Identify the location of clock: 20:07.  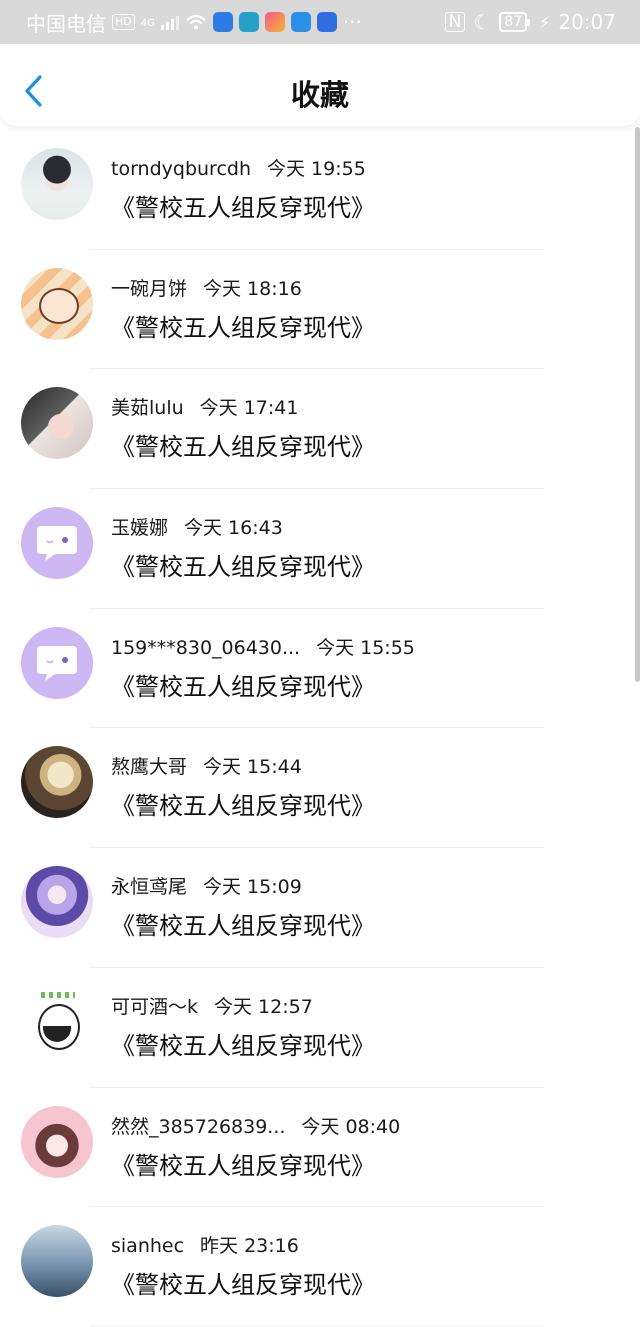
(587, 22).